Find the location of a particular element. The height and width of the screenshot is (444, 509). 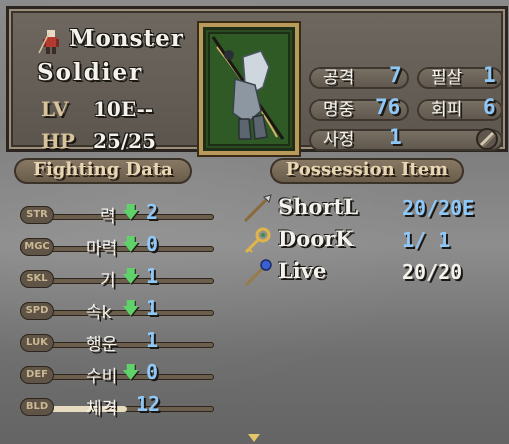

item-name: DoorK is located at coordinates (316, 238).